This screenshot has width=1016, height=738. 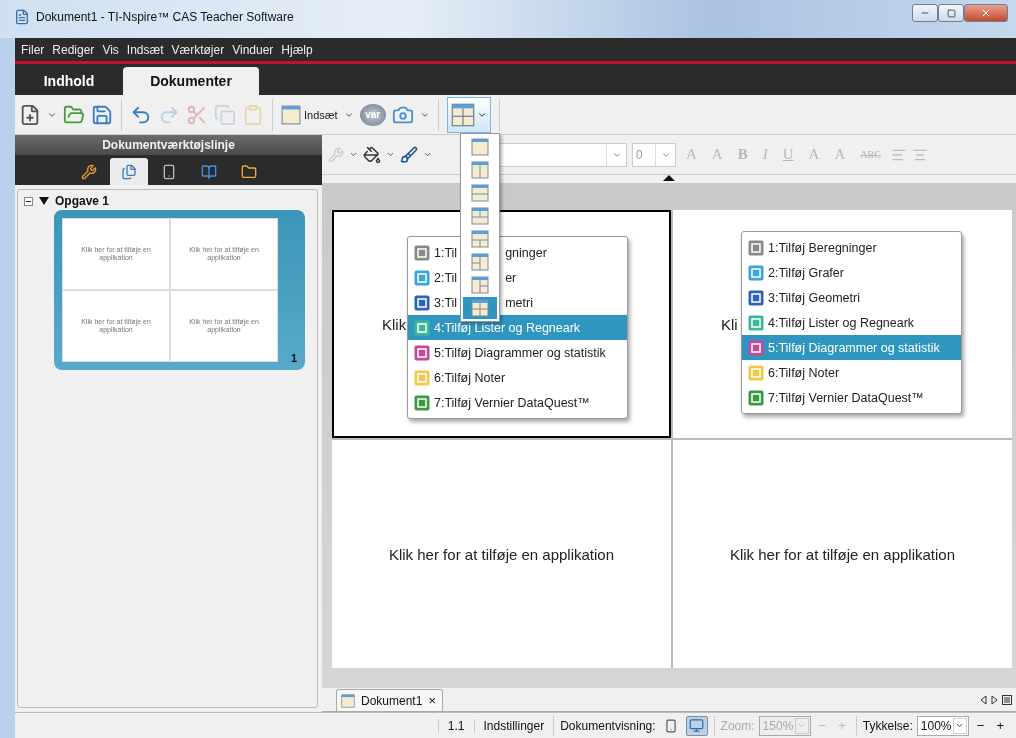 What do you see at coordinates (994, 699) in the screenshot?
I see `next-icon` at bounding box center [994, 699].